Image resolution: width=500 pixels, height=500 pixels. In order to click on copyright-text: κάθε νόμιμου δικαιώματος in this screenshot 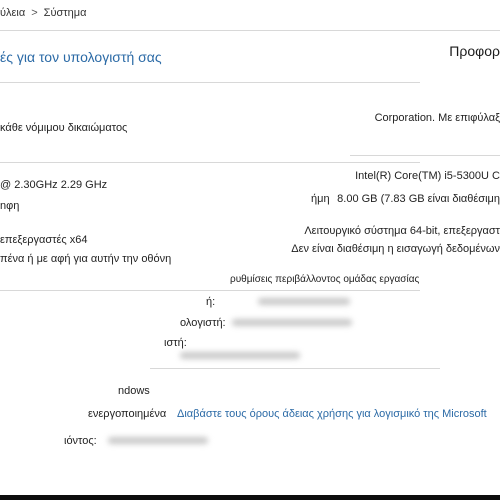, I will do `click(64, 128)`.